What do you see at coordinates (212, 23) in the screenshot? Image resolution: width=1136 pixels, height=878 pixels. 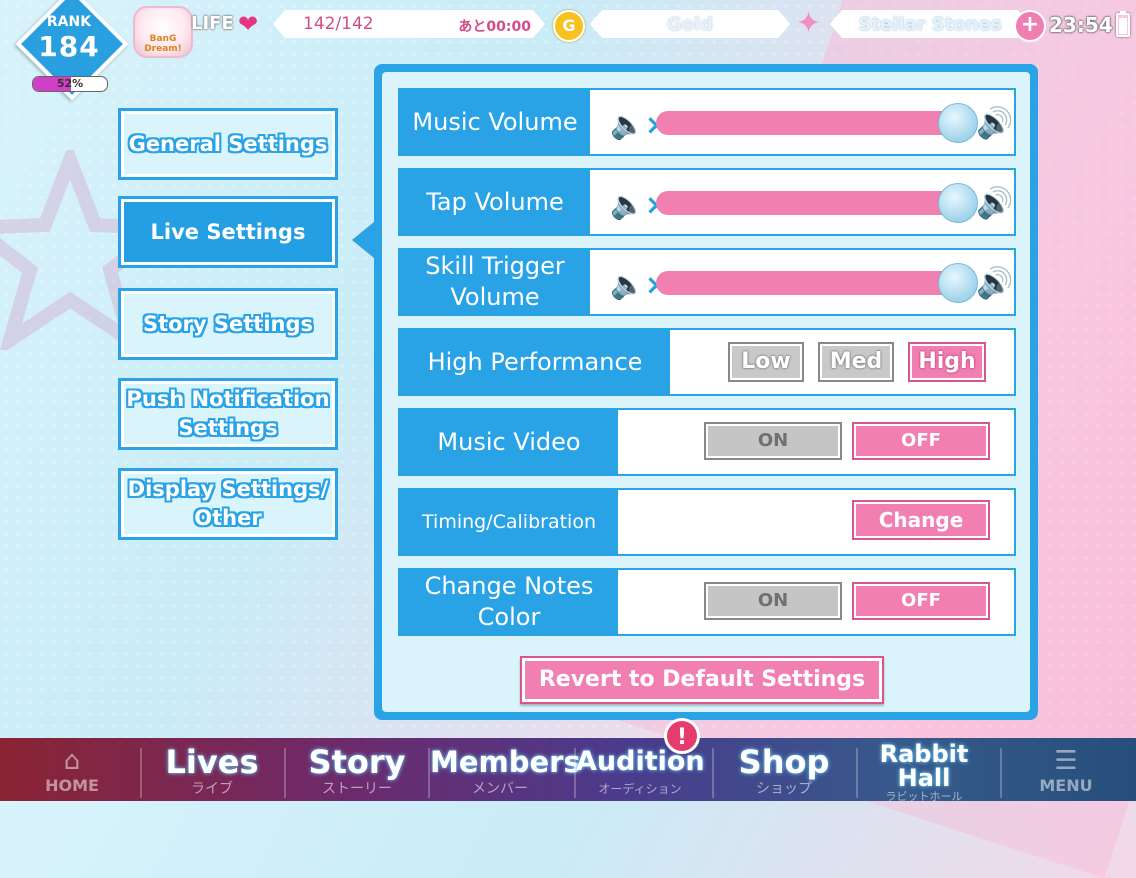 I see `life-label: LIFE` at bounding box center [212, 23].